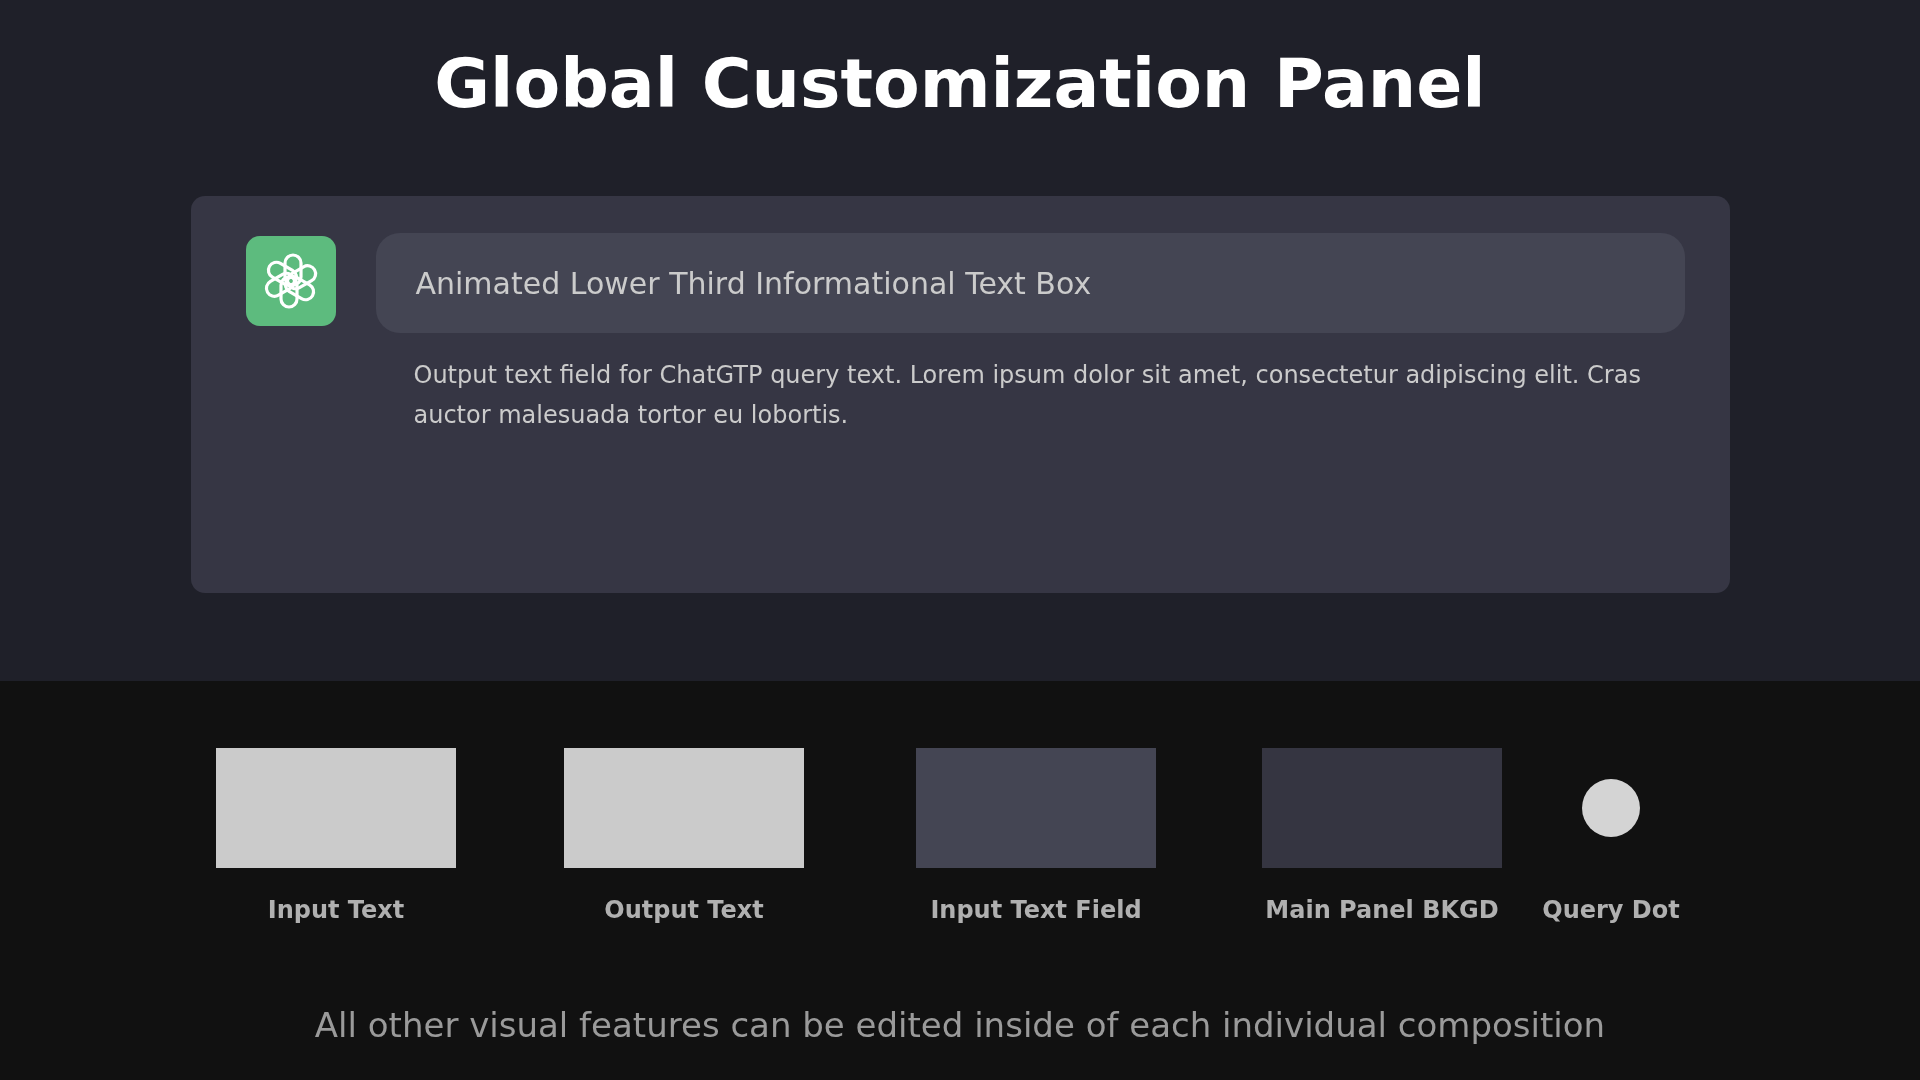 The width and height of the screenshot is (1920, 1080). What do you see at coordinates (960, 84) in the screenshot?
I see `page-title: Global Customization Panel` at bounding box center [960, 84].